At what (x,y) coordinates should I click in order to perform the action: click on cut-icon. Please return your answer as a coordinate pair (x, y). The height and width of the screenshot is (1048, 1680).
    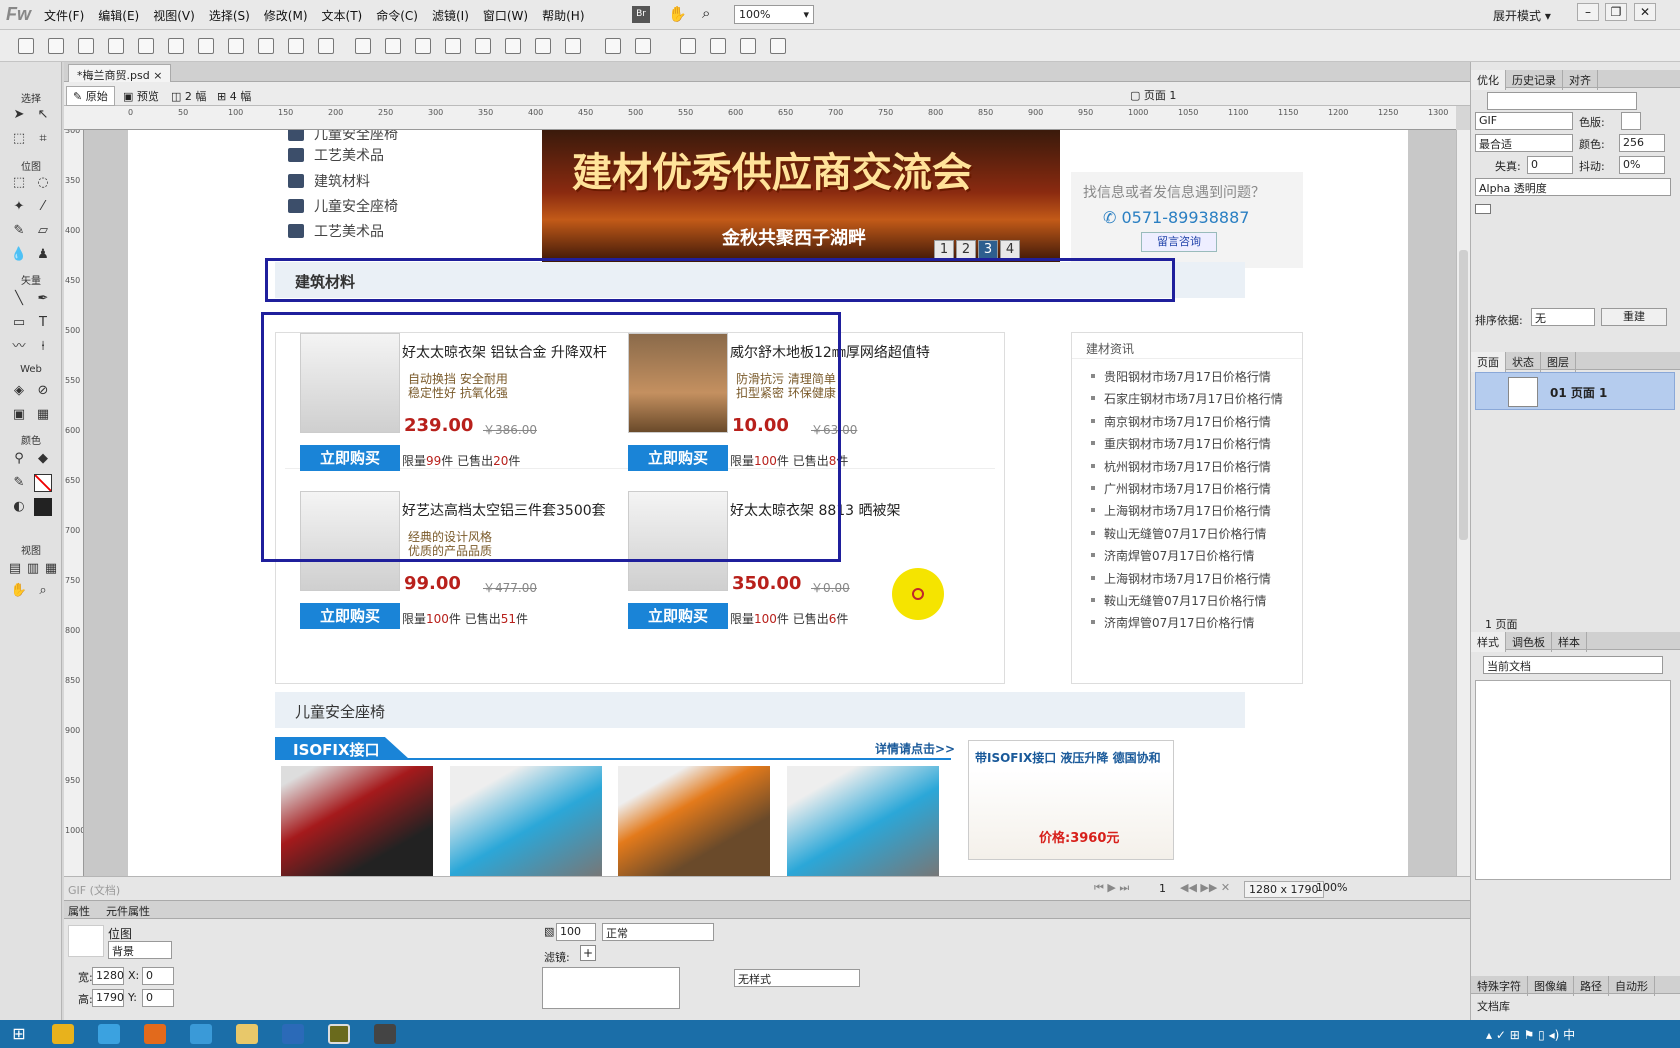
    Looking at the image, I should click on (266, 46).